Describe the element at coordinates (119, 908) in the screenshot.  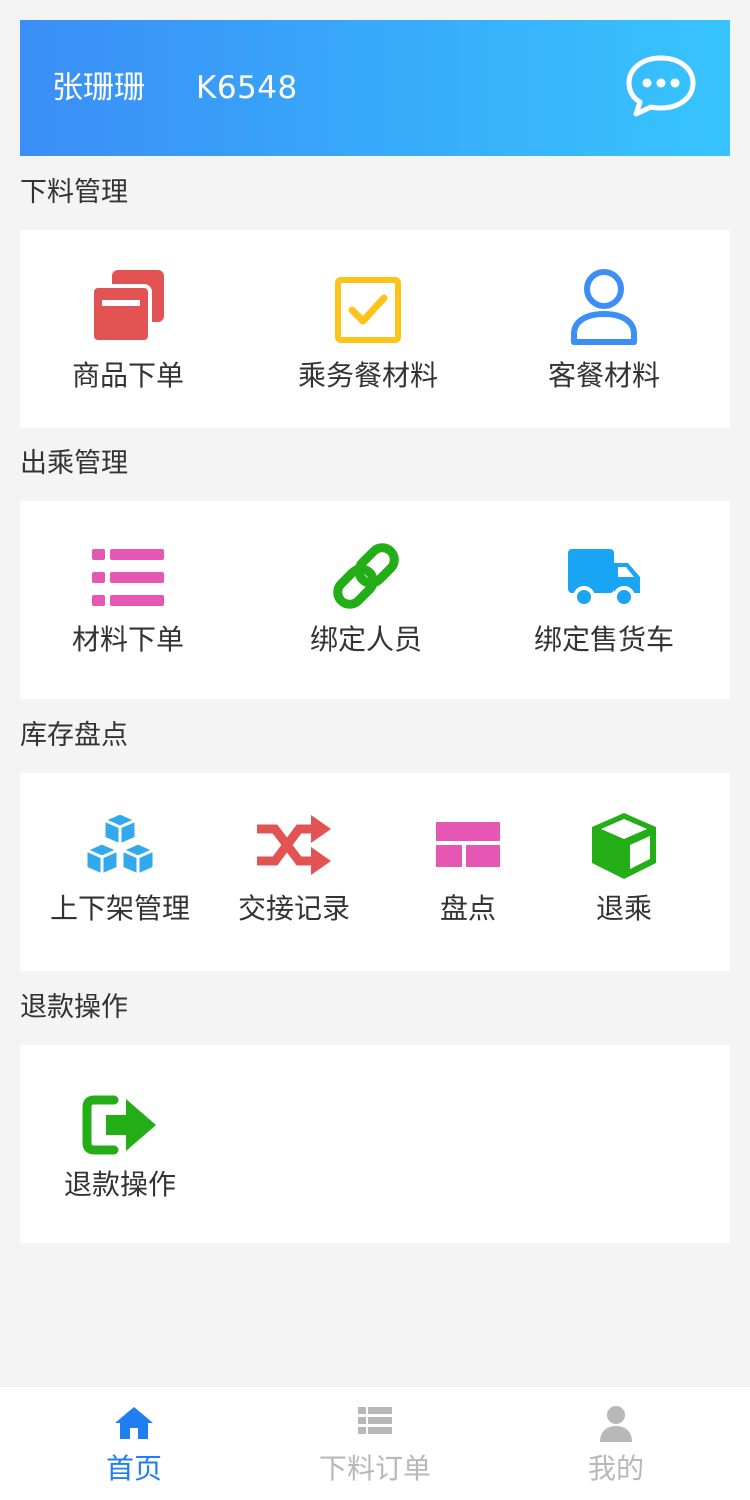
I see `menu-item-label: 上下架管理` at that location.